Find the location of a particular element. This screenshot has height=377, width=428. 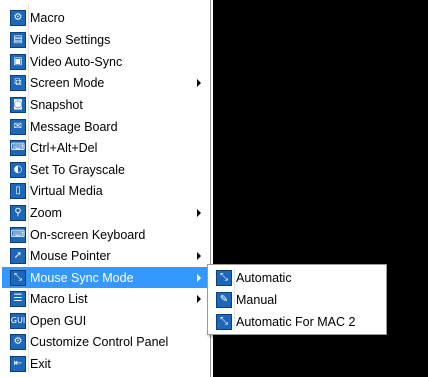

menu-item-mouse-pointer: ➚ Mouse Pointer is located at coordinates (105, 255).